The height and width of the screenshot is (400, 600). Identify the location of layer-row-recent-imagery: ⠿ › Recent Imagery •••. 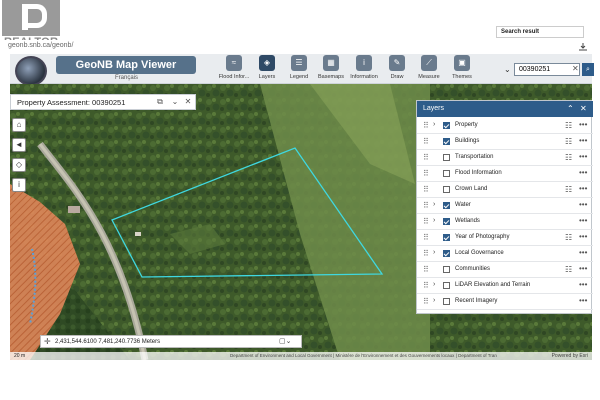
(505, 302).